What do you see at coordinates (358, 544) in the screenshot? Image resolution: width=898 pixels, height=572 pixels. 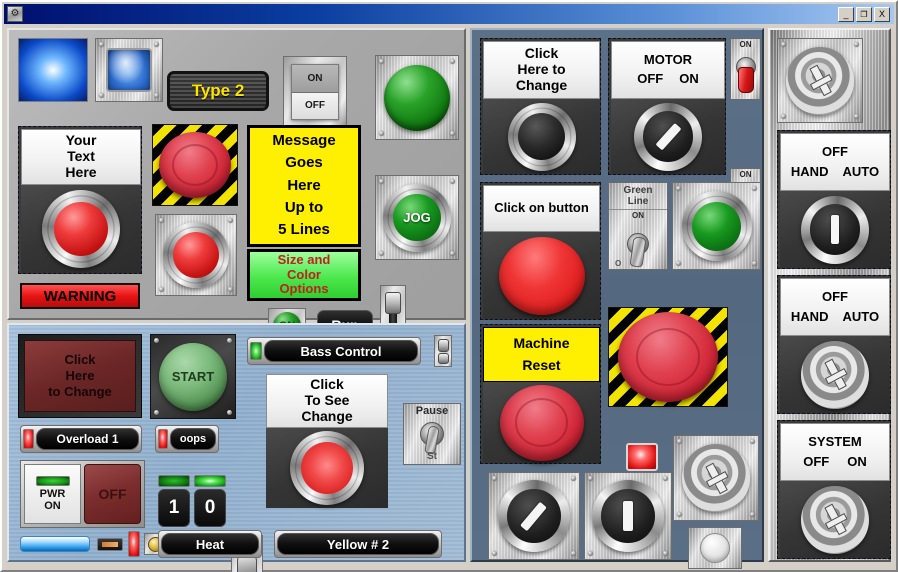 I see `yellow2-nameplate: Yellow # 2` at bounding box center [358, 544].